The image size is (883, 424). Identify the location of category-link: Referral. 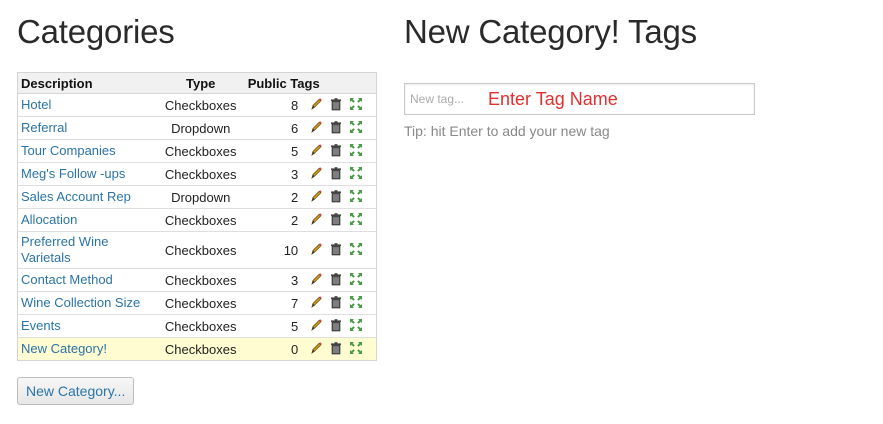
(44, 127).